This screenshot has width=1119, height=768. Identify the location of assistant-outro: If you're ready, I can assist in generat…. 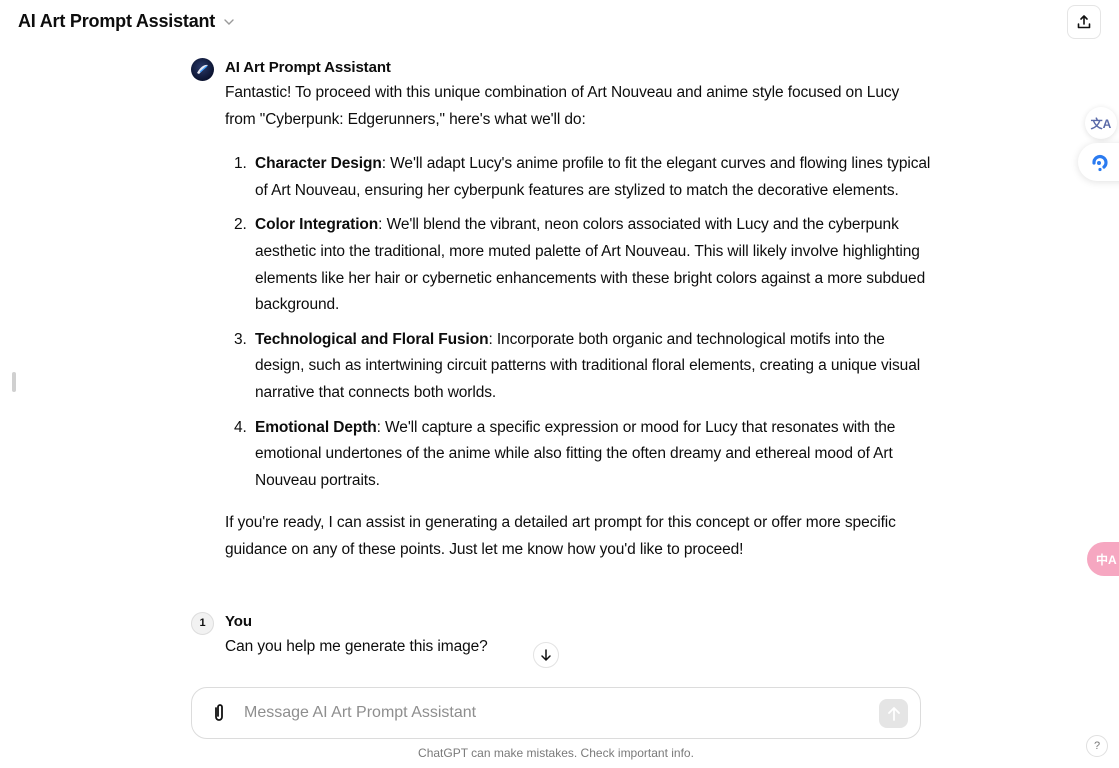
(560, 536).